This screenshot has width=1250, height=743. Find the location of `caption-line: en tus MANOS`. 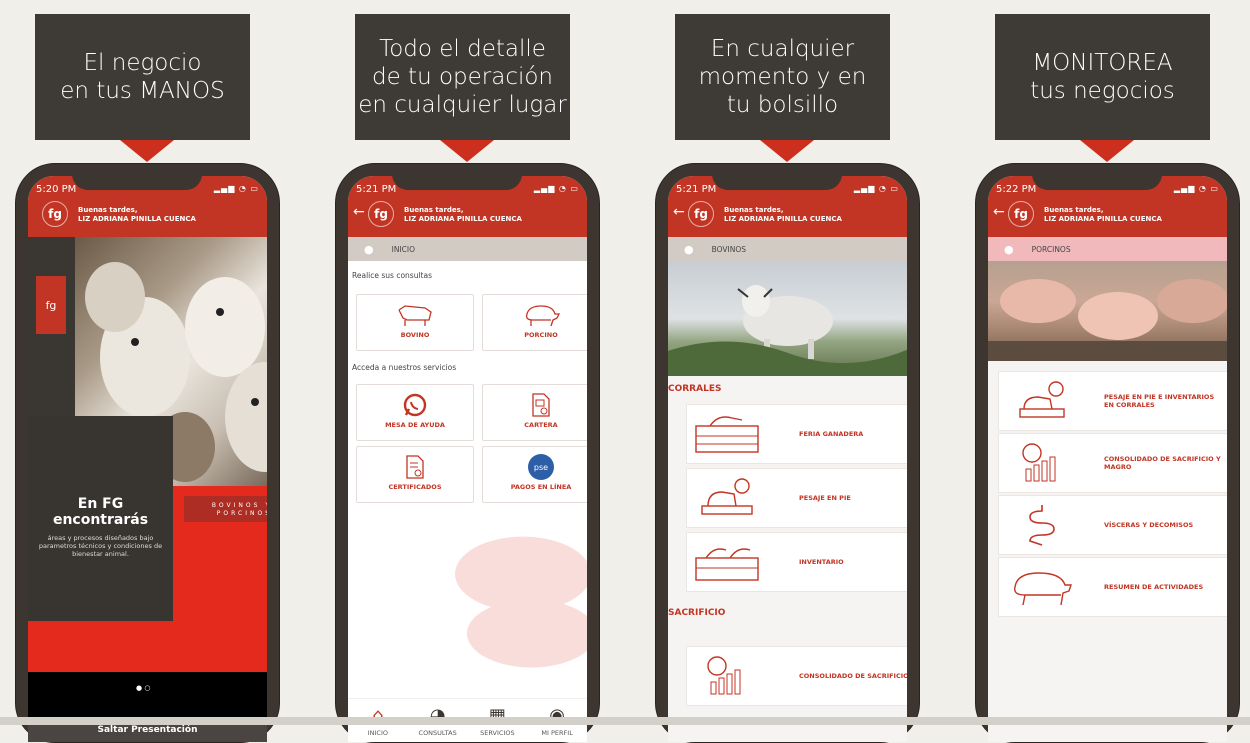

caption-line: en tus MANOS is located at coordinates (142, 91).